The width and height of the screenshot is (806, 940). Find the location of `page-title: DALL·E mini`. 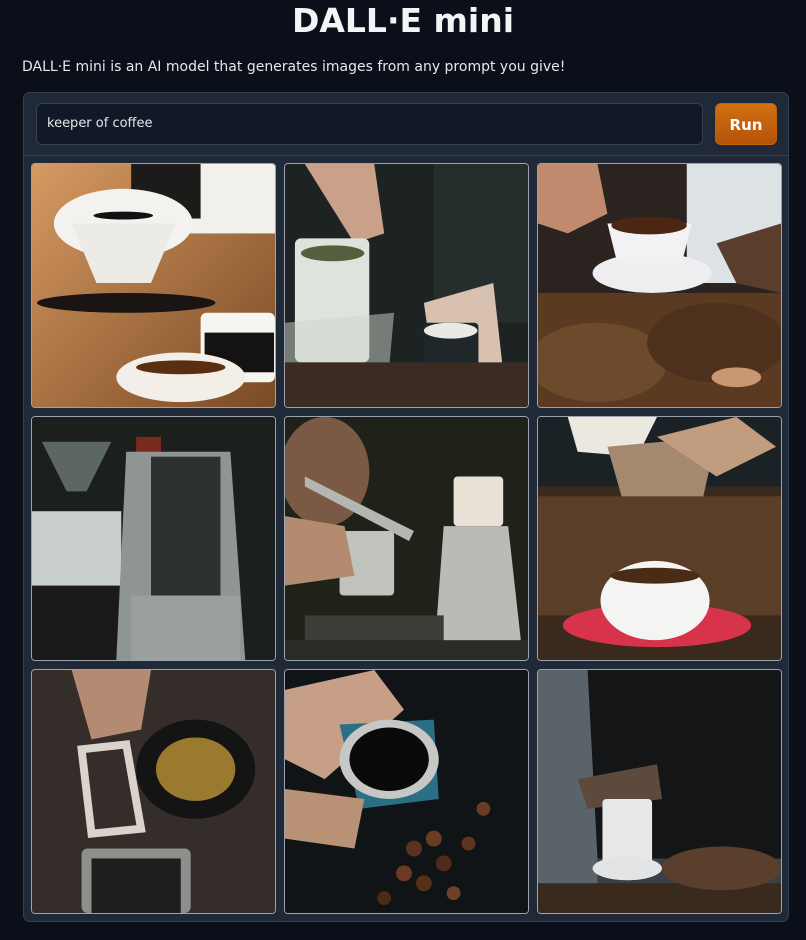

page-title: DALL·E mini is located at coordinates (403, 20).